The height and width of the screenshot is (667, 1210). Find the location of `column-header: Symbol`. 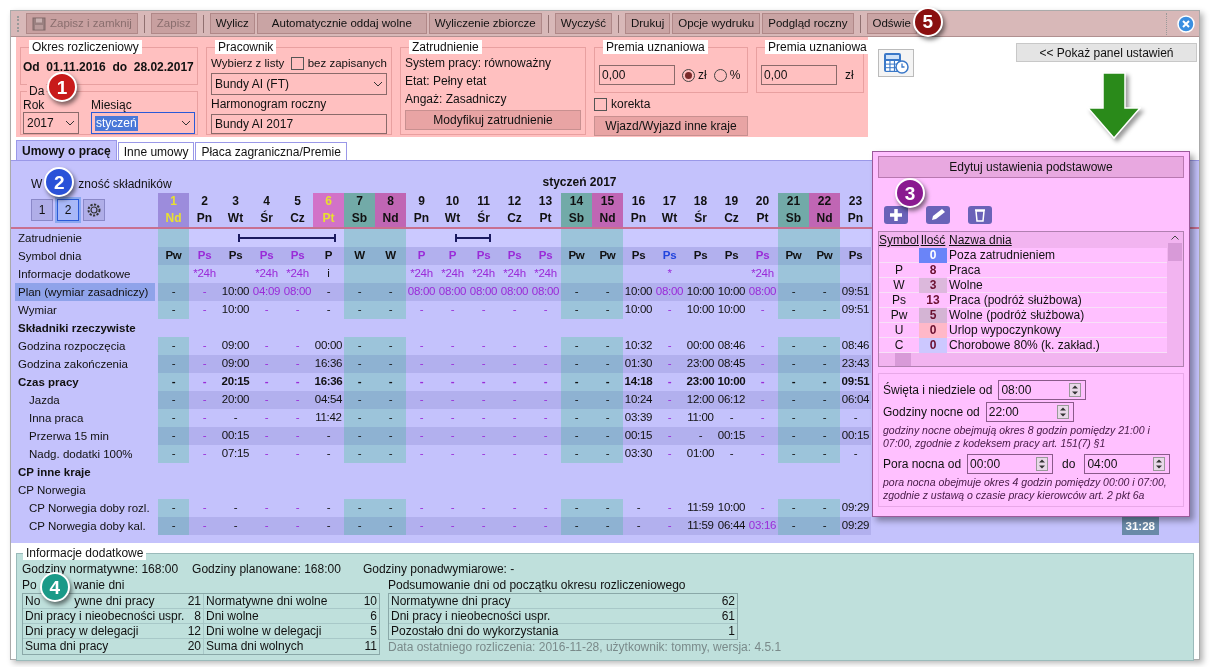

column-header: Symbol is located at coordinates (899, 240).